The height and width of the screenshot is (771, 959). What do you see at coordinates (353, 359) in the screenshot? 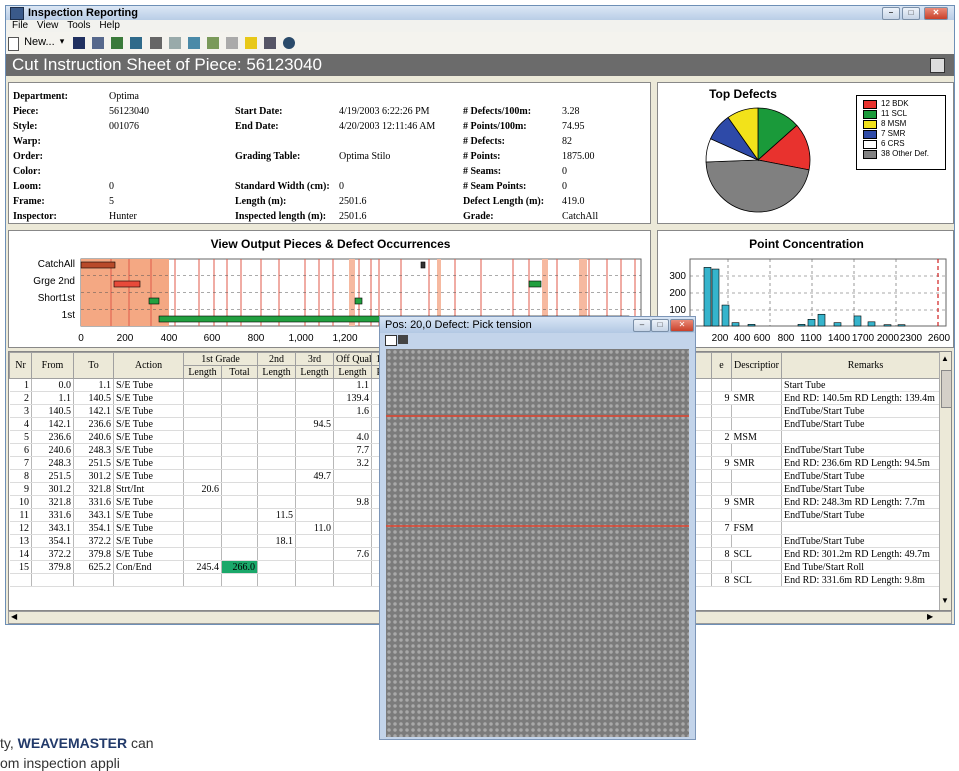
I see `column-group-off-qual: Off Qual` at bounding box center [353, 359].